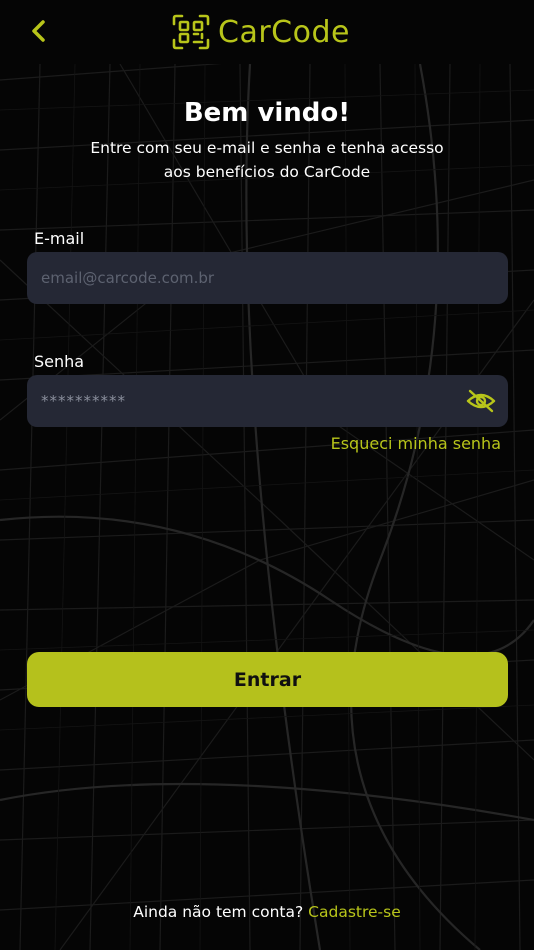 This screenshot has height=950, width=534. I want to click on password-field-container, so click(267, 401).